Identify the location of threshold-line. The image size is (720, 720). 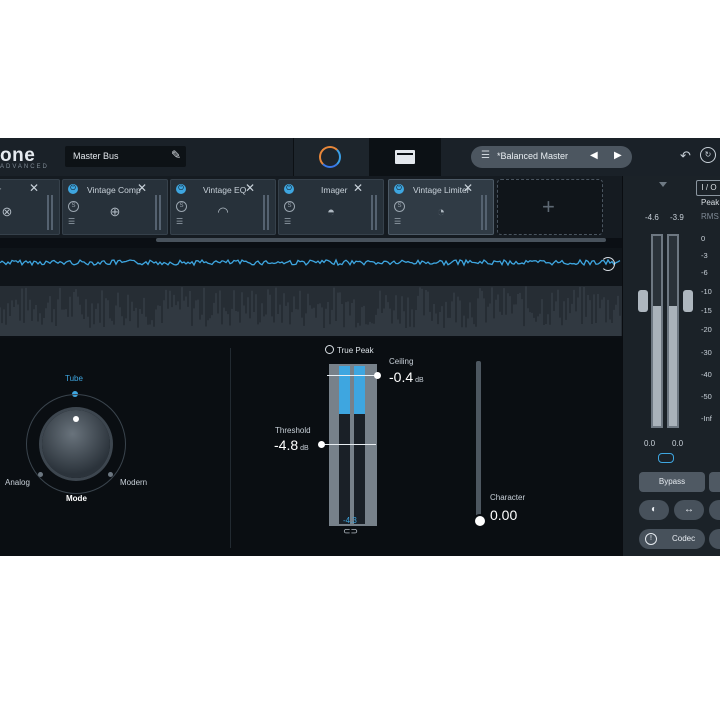
(349, 444).